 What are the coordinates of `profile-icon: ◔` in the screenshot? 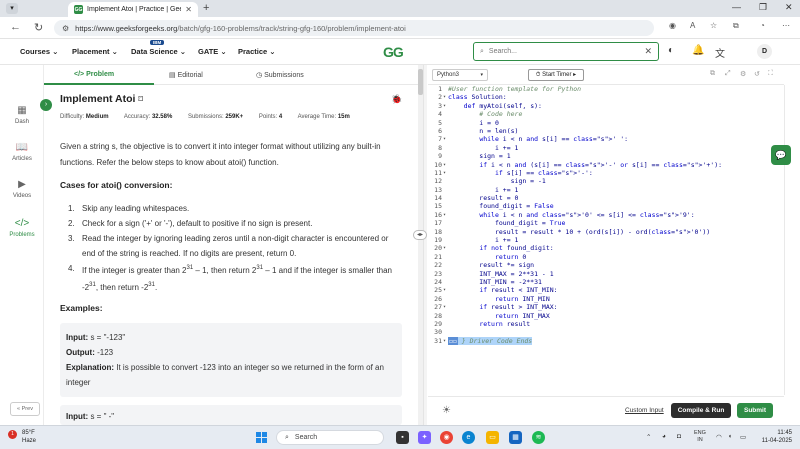 It's located at (762, 25).